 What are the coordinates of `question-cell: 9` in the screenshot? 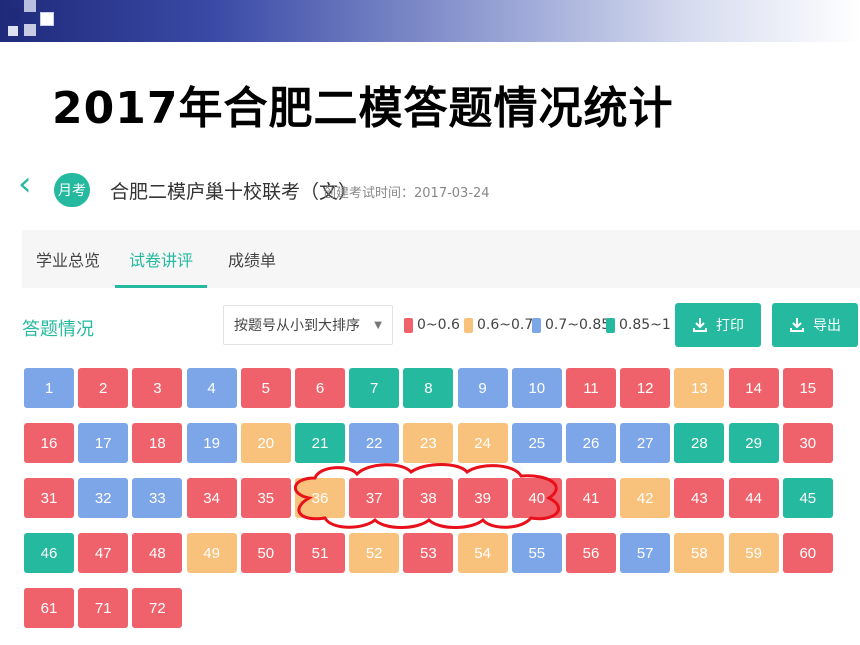 It's located at (482, 388).